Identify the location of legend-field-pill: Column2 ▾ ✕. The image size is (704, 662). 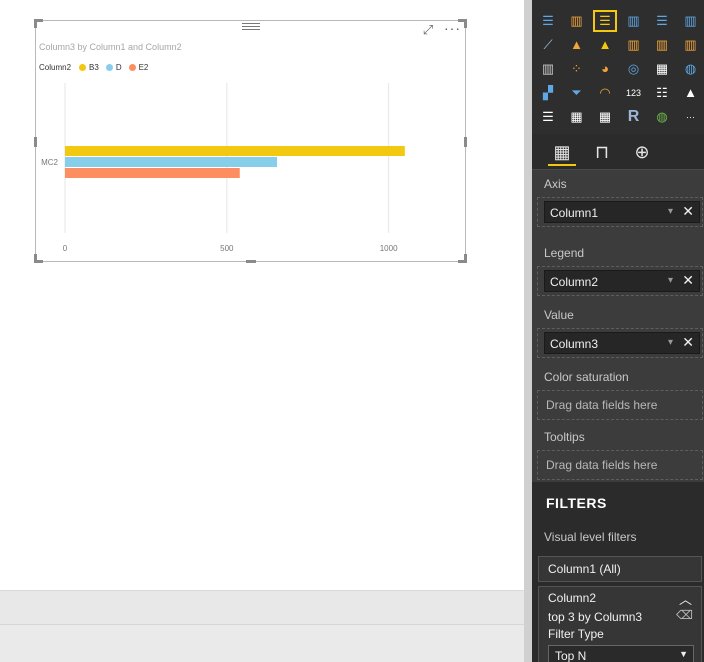
(622, 281).